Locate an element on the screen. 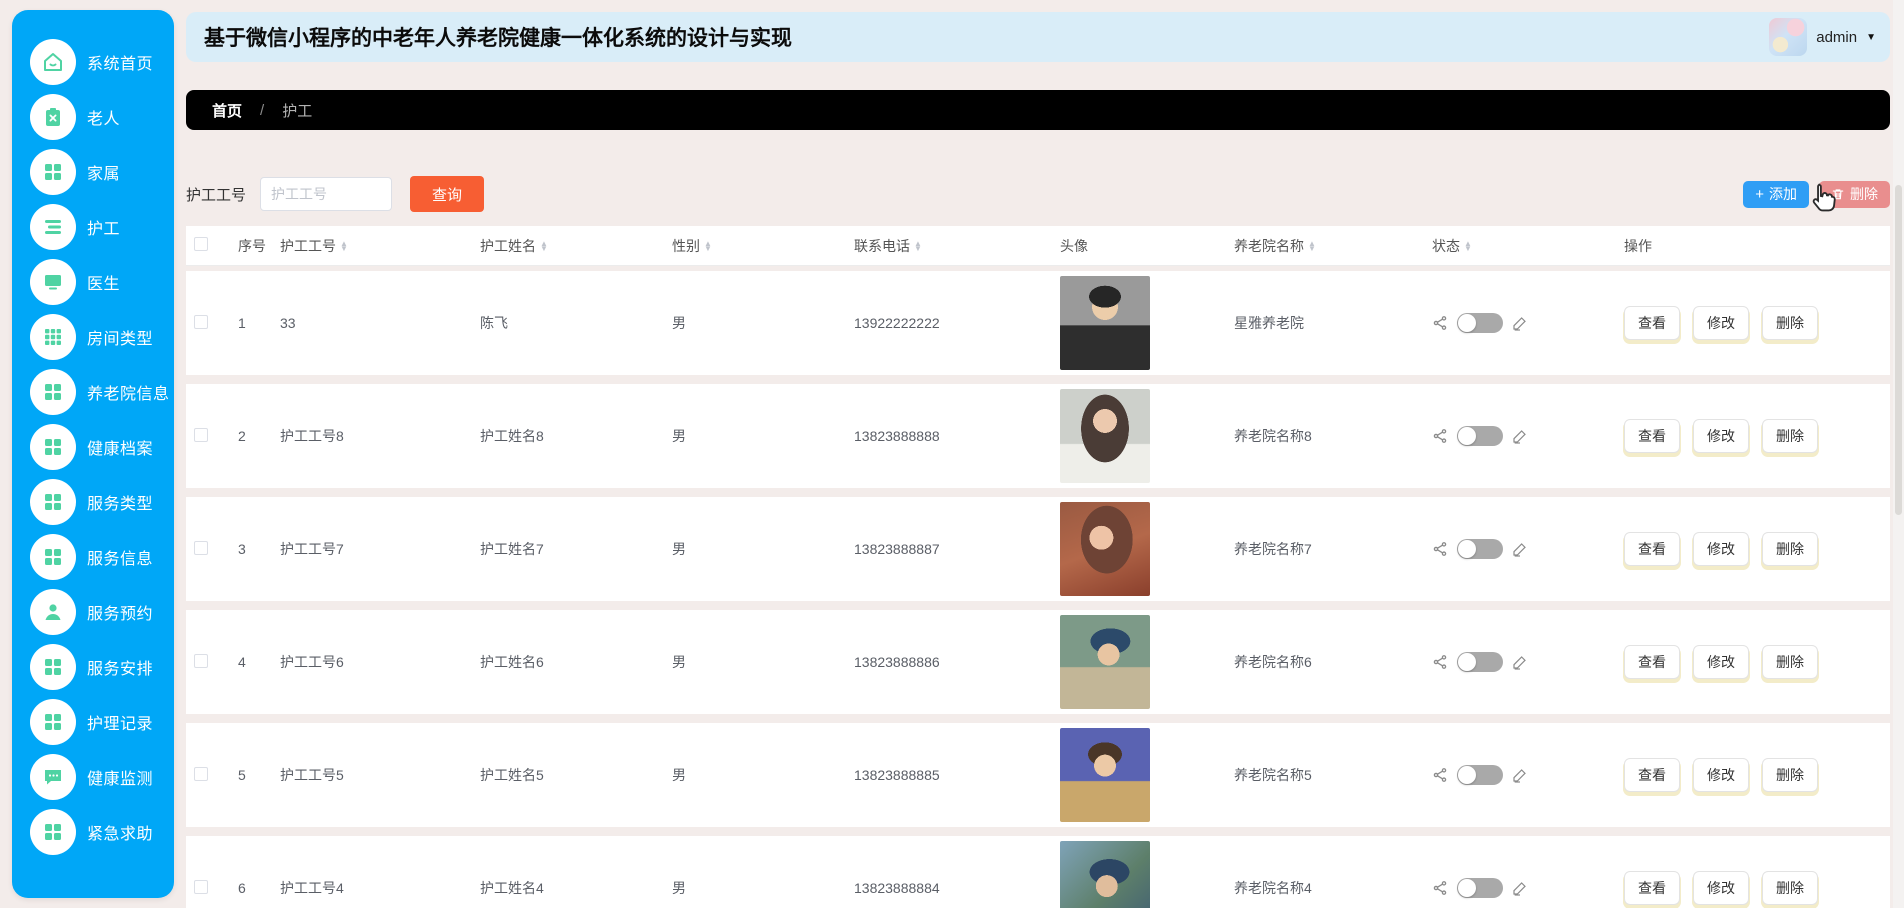 This screenshot has height=908, width=1904. cell-index: 5 is located at coordinates (242, 775).